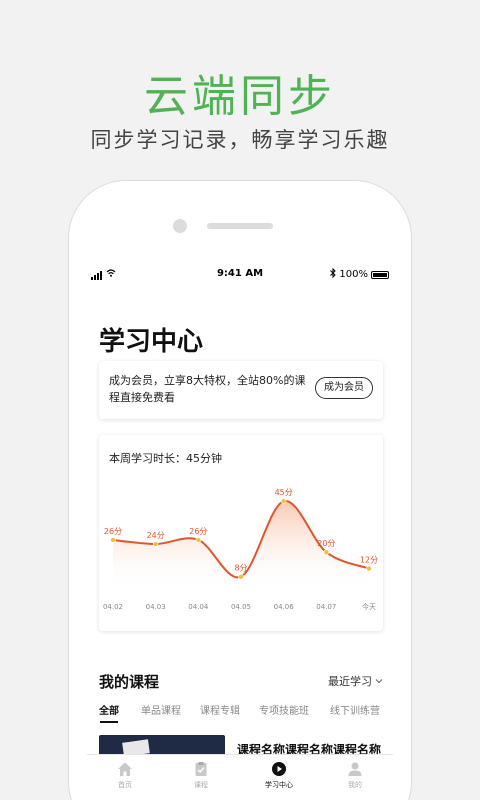 The image size is (480, 800). Describe the element at coordinates (355, 769) in the screenshot. I see `user-icon` at that location.